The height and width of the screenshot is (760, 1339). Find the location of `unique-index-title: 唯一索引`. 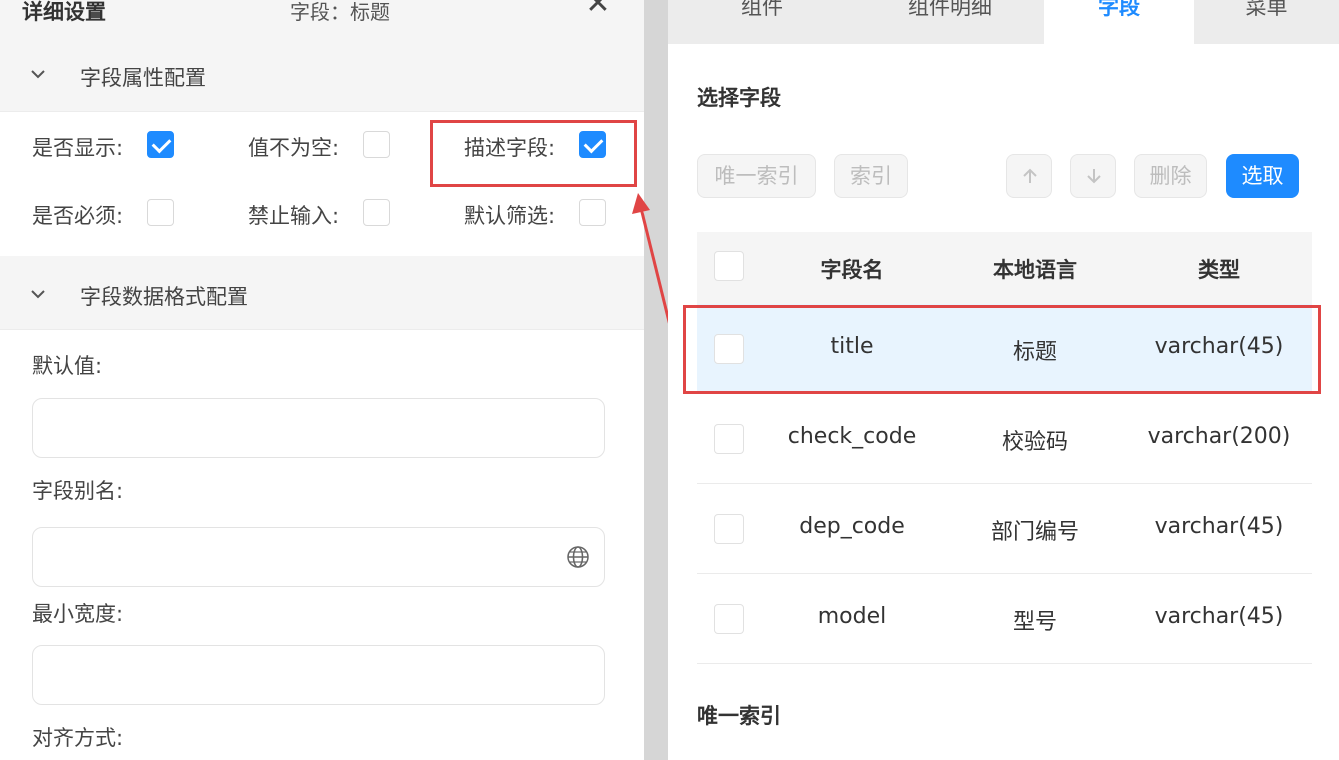

unique-index-title: 唯一索引 is located at coordinates (739, 716).